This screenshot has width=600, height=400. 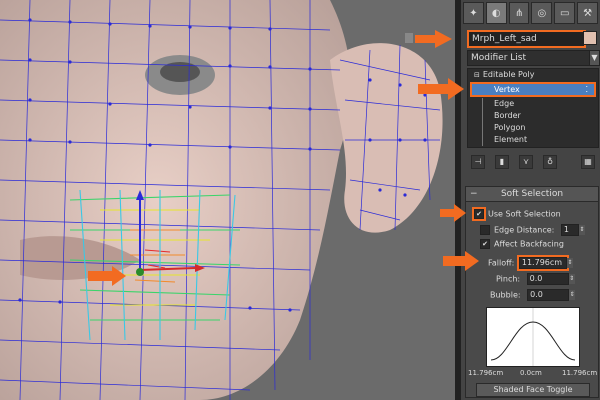 I want to click on graph-left-label: 11.796cm, so click(x=486, y=373).